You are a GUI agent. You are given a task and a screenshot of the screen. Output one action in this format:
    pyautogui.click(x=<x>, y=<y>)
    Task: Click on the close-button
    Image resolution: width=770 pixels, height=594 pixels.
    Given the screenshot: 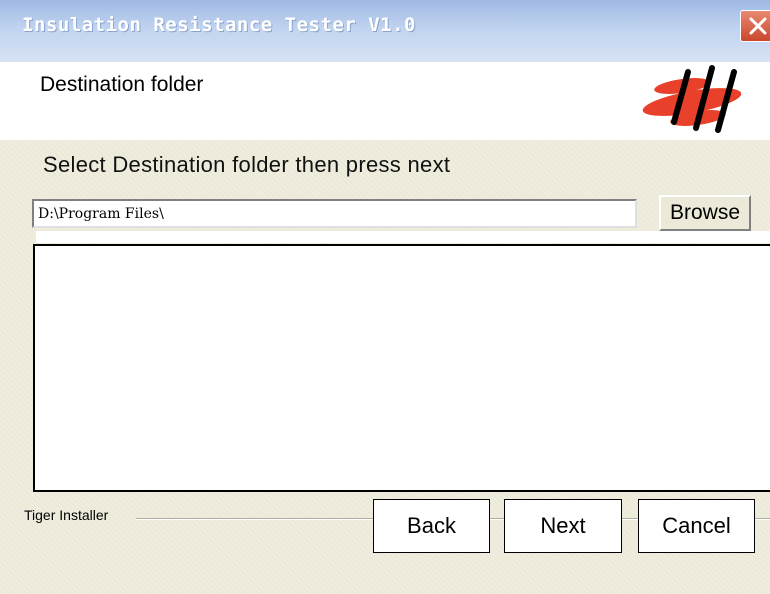 What is the action you would take?
    pyautogui.click(x=755, y=26)
    